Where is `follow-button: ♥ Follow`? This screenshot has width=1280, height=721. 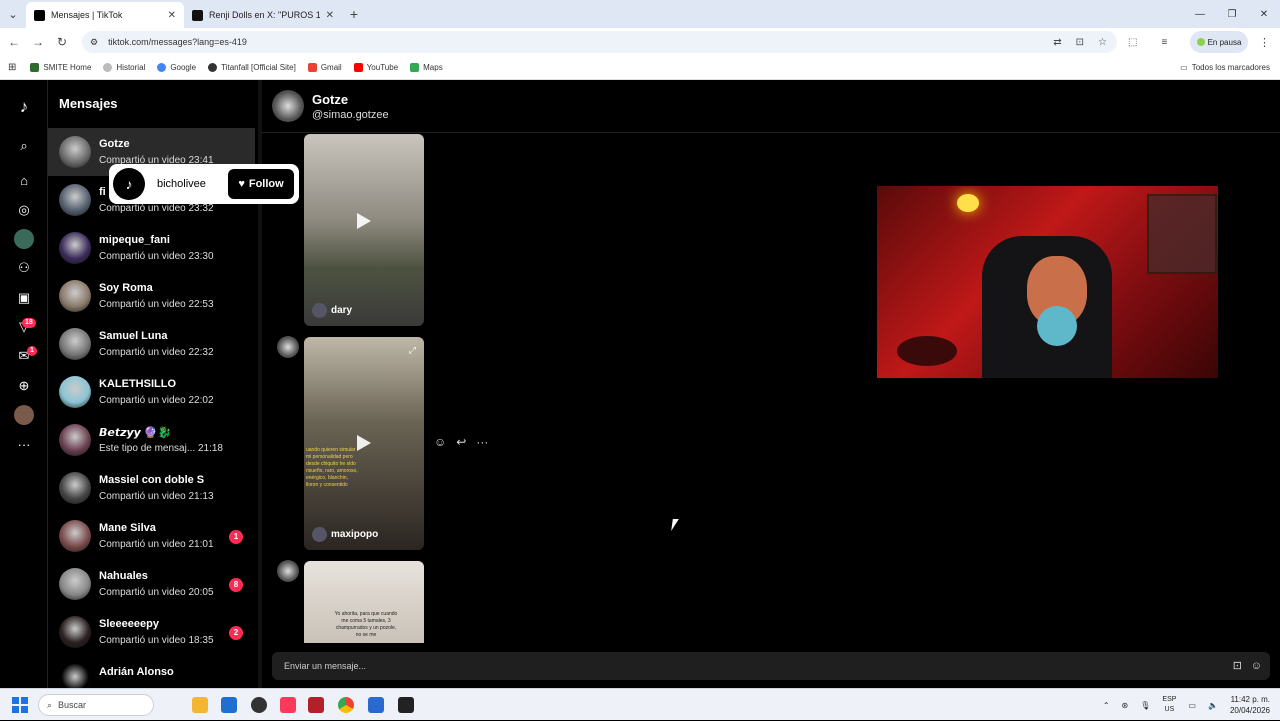 follow-button: ♥ Follow is located at coordinates (261, 184).